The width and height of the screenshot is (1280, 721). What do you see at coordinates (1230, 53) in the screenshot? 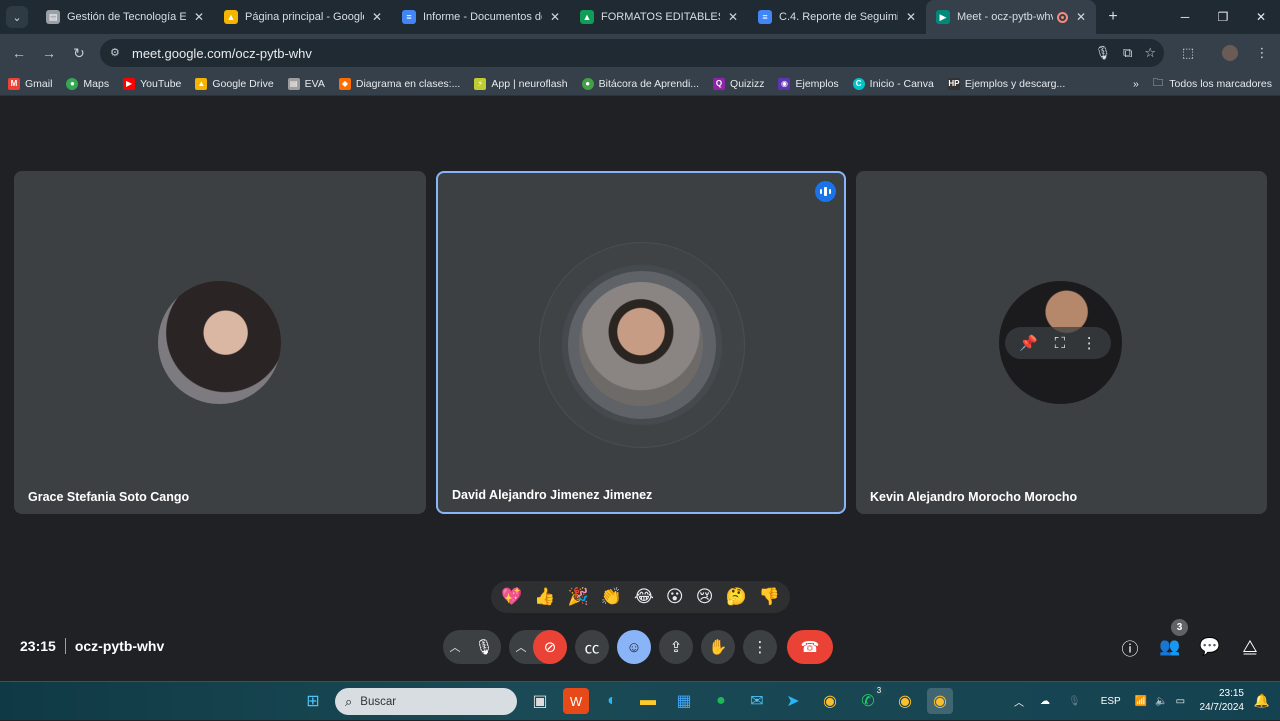
I see `profile-avatar` at bounding box center [1230, 53].